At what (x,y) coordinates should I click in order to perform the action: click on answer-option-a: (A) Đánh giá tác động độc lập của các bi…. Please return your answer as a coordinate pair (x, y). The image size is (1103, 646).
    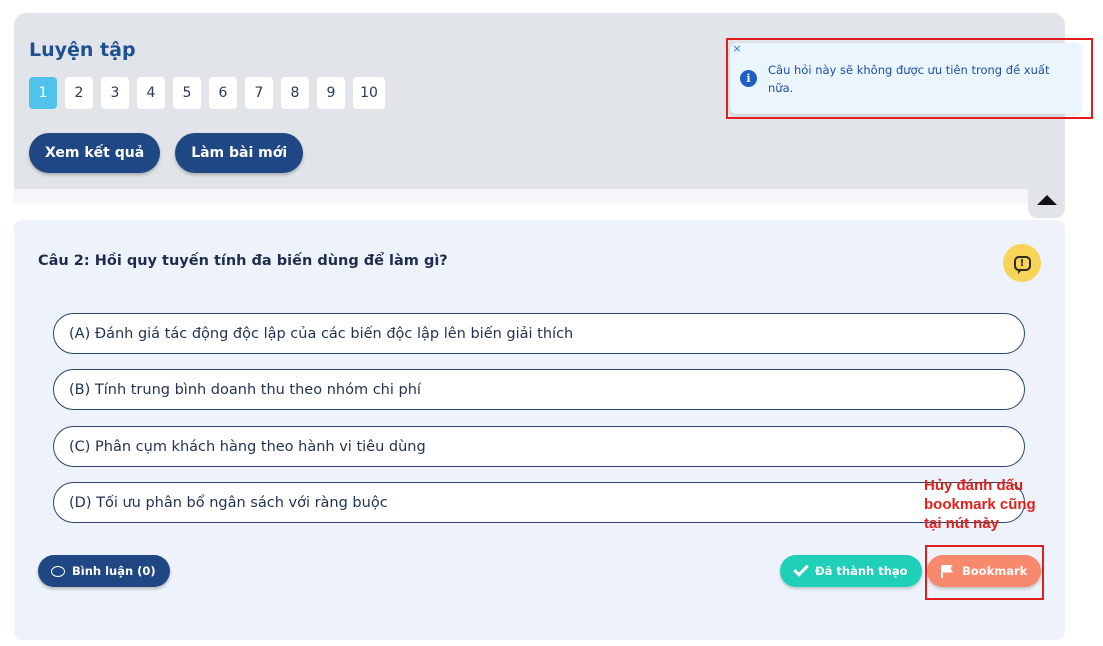
    Looking at the image, I should click on (539, 333).